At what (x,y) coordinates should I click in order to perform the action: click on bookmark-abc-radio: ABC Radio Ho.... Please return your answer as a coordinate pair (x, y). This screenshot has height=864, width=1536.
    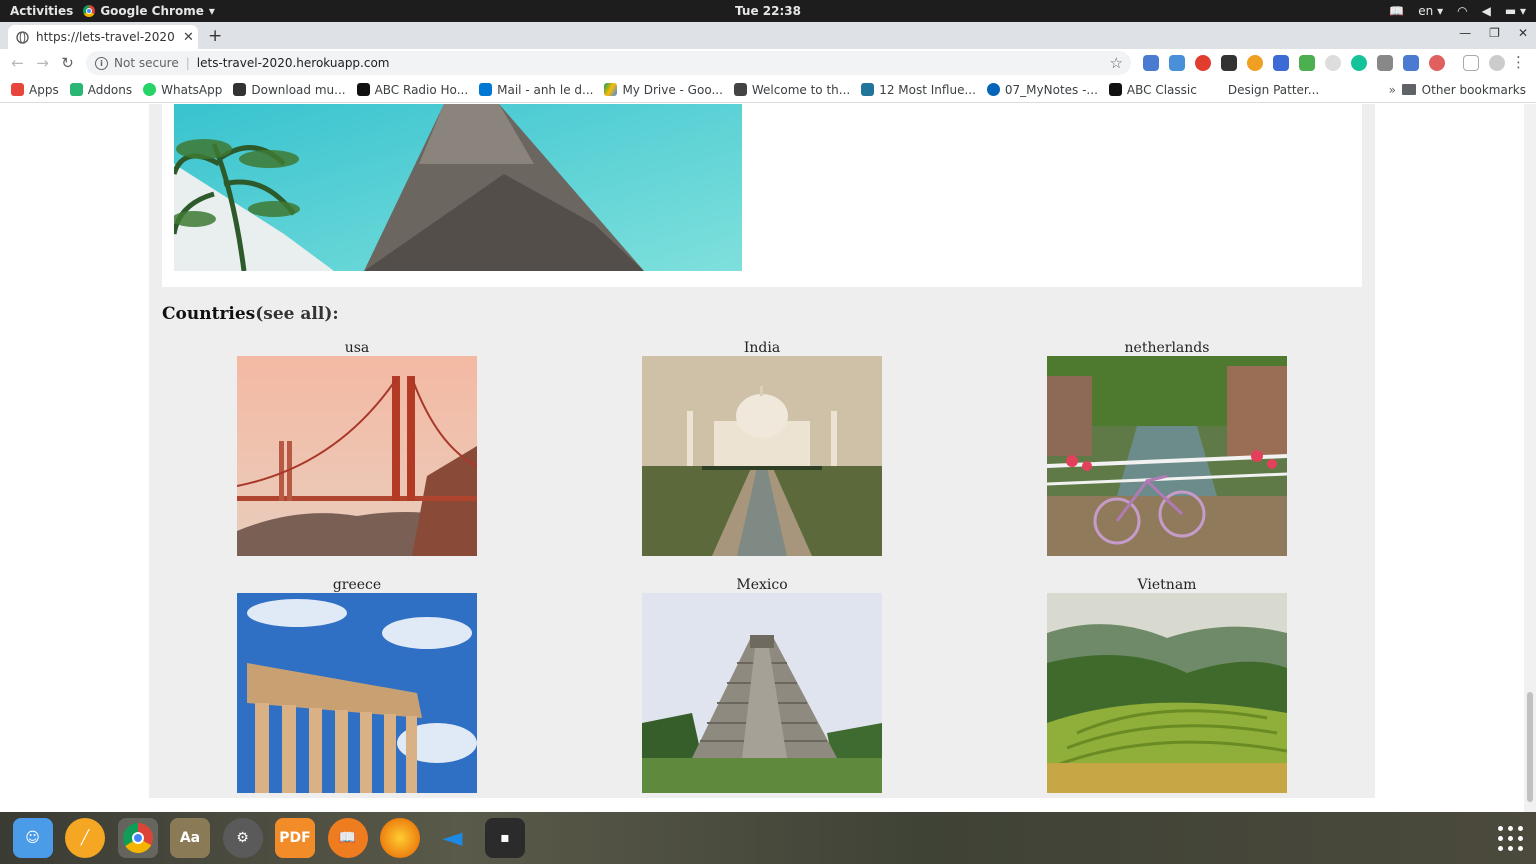
    Looking at the image, I should click on (412, 90).